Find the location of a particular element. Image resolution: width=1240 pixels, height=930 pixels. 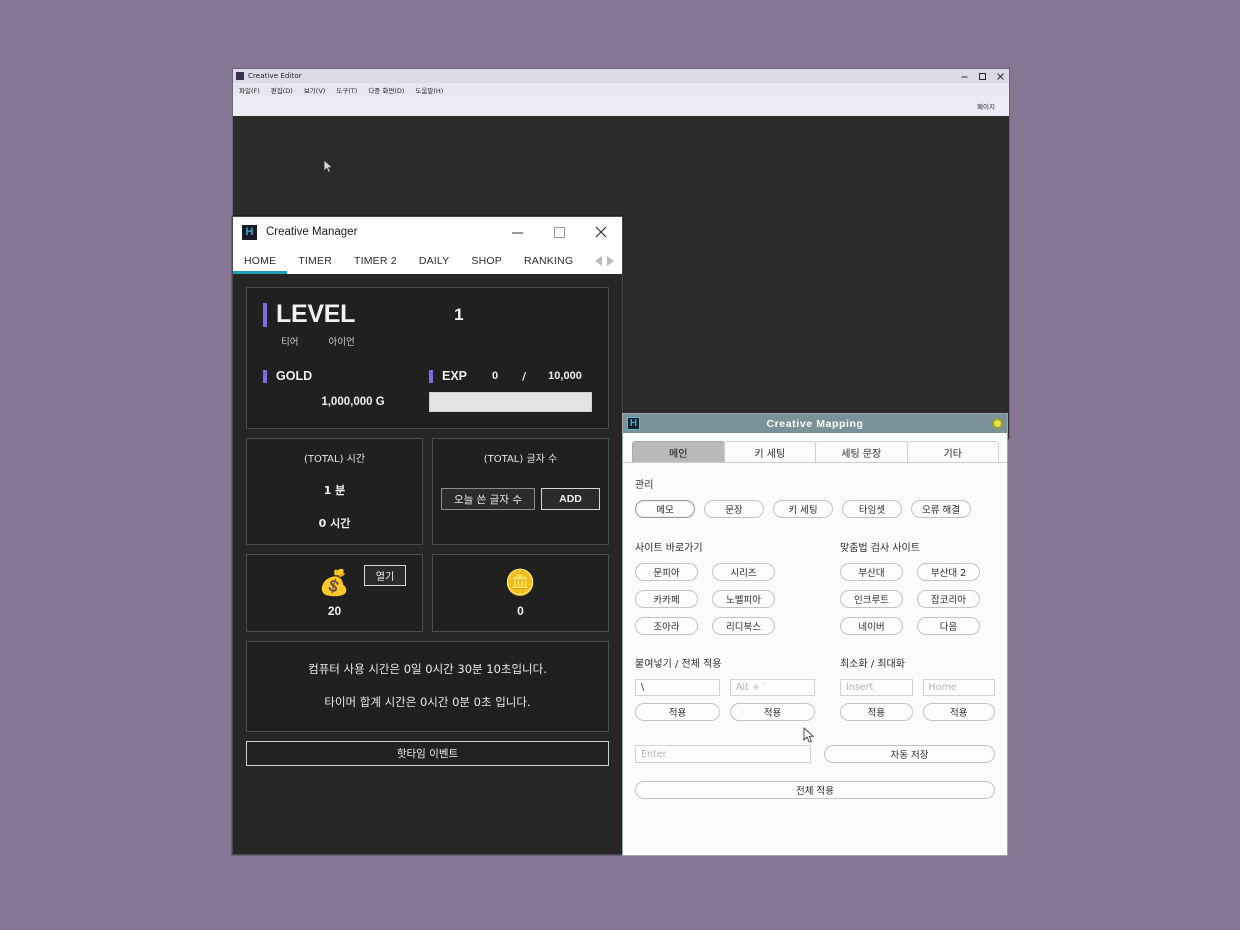

hotkeys-paste-inputs: \ Alt + ` is located at coordinates (725, 687).